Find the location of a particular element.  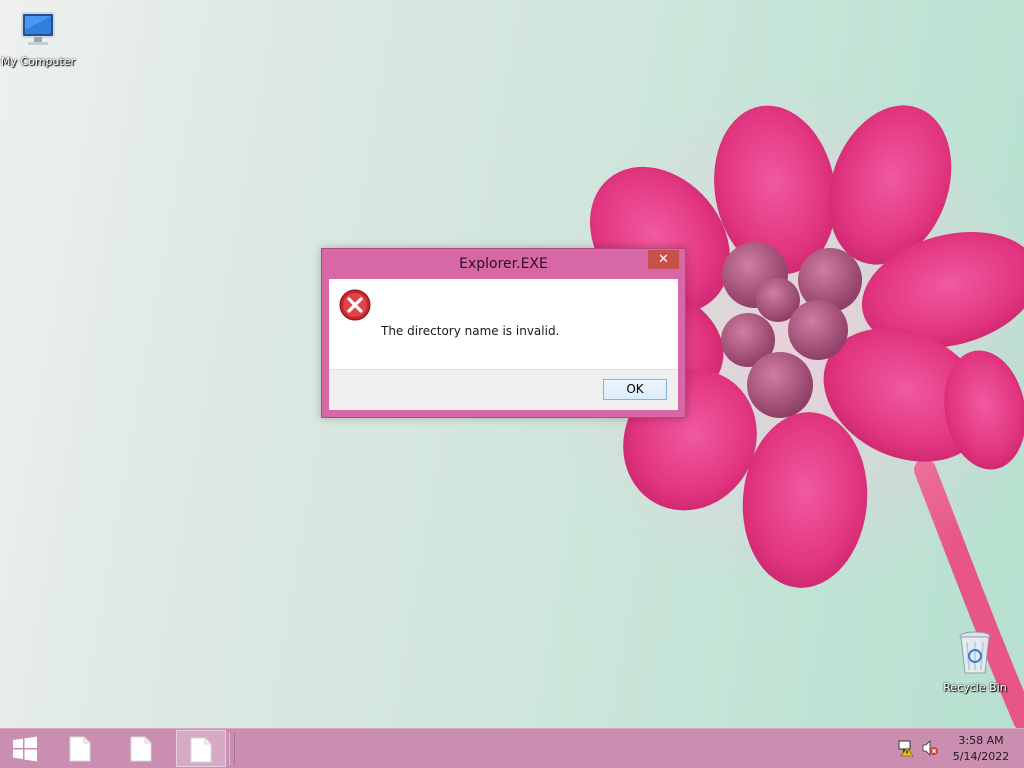

dialog-footer: OK is located at coordinates (503, 389).